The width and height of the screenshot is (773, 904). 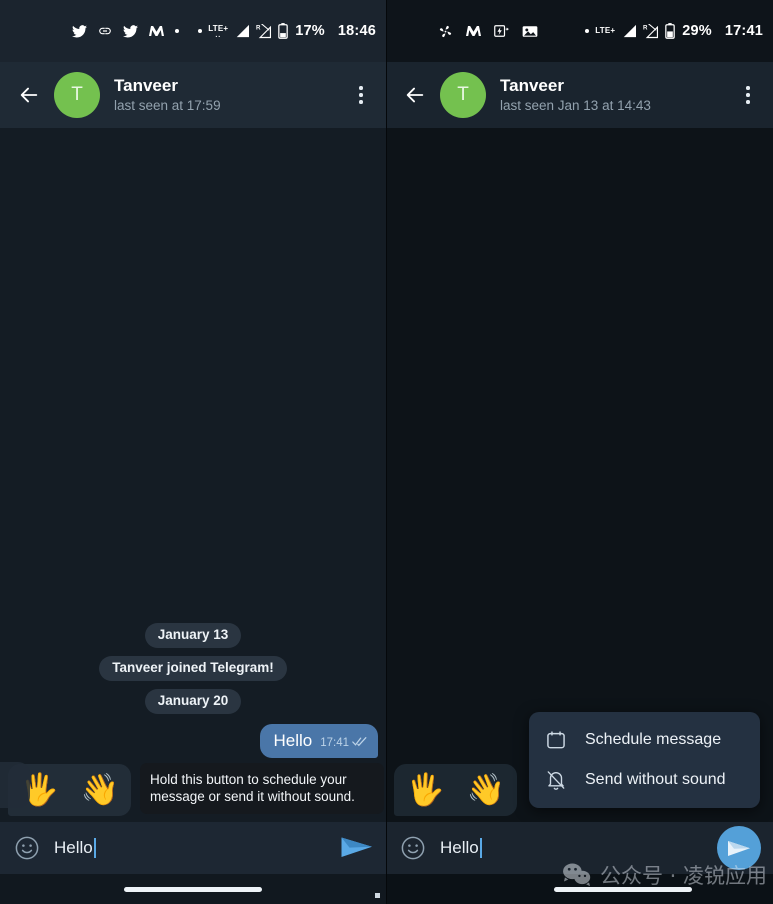 What do you see at coordinates (653, 739) in the screenshot?
I see `menu-item-label: Schedule message` at bounding box center [653, 739].